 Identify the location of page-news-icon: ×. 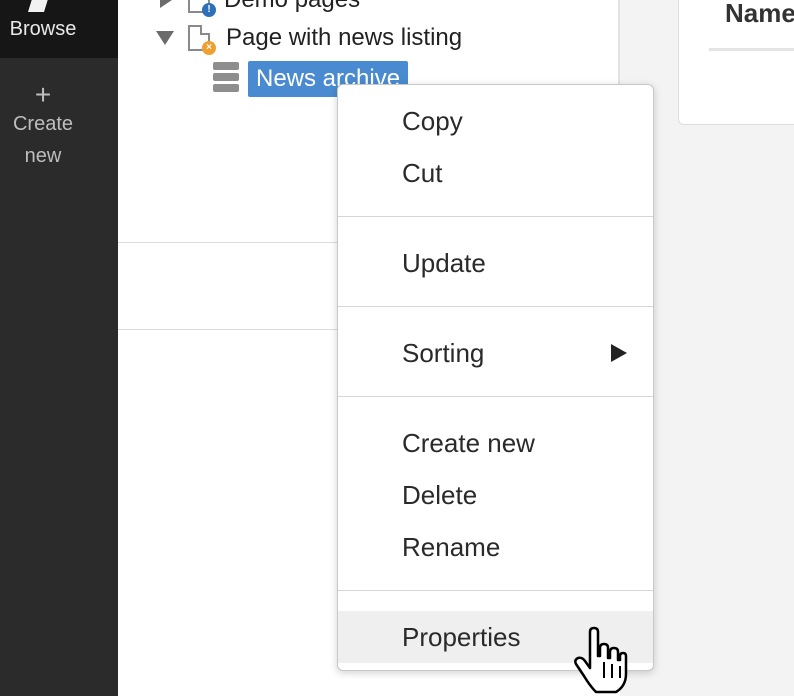
(202, 40).